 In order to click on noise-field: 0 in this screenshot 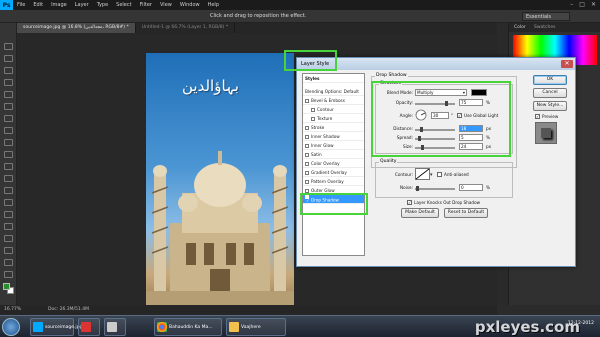, I will do `click(471, 187)`.